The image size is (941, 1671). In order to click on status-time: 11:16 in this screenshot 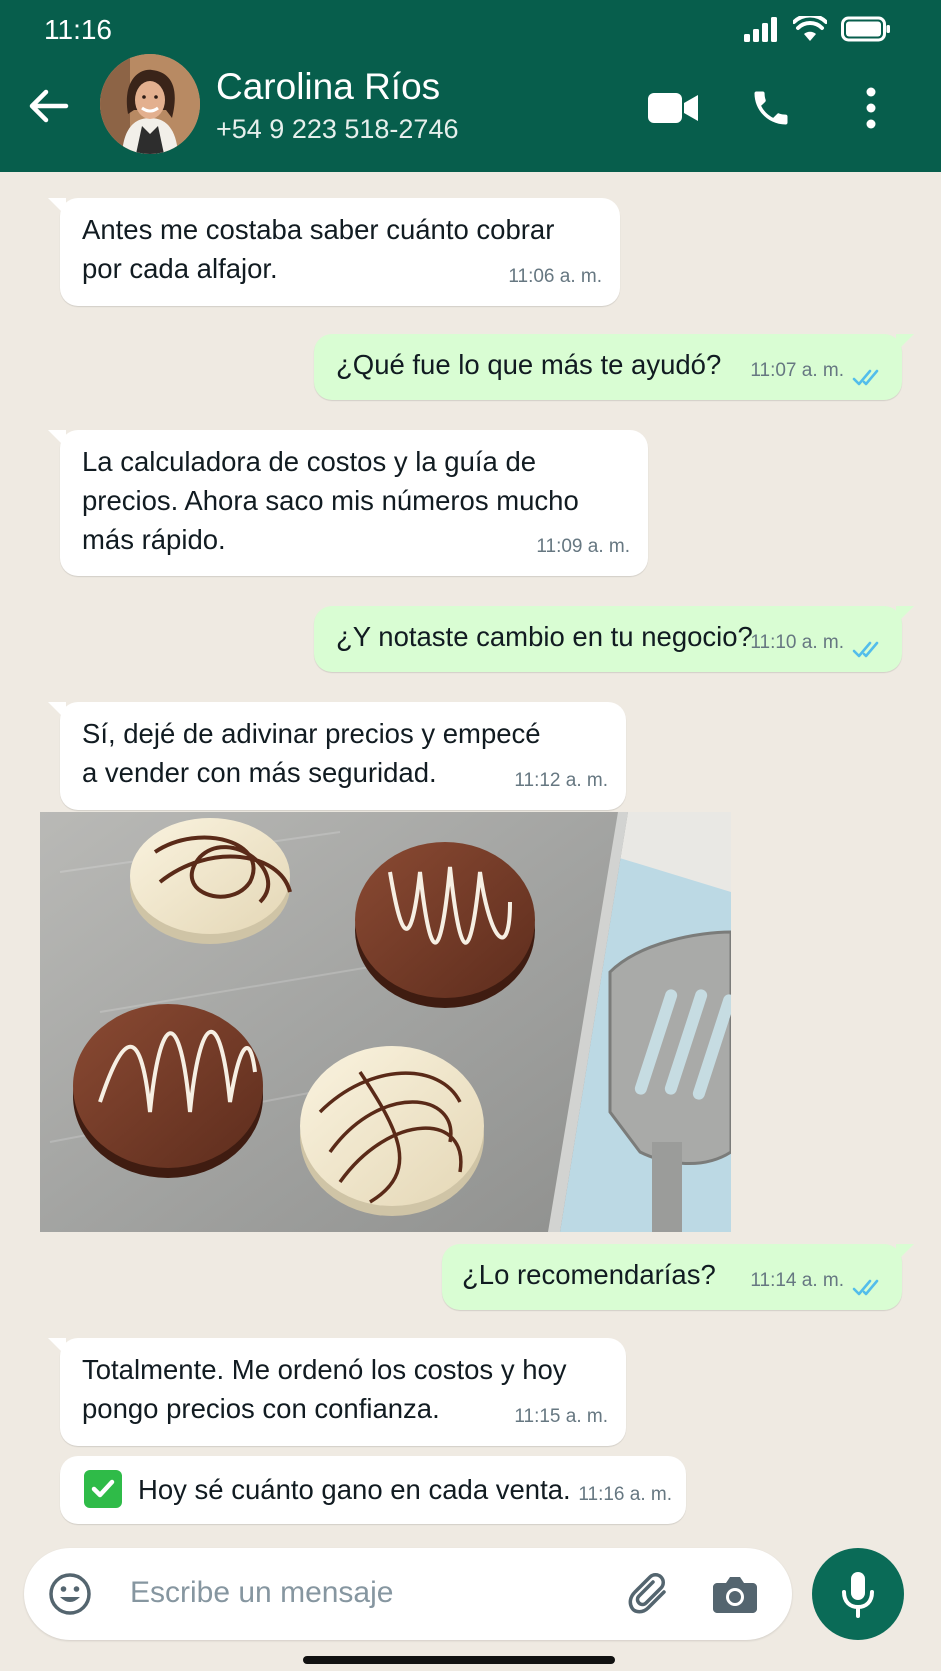, I will do `click(78, 29)`.